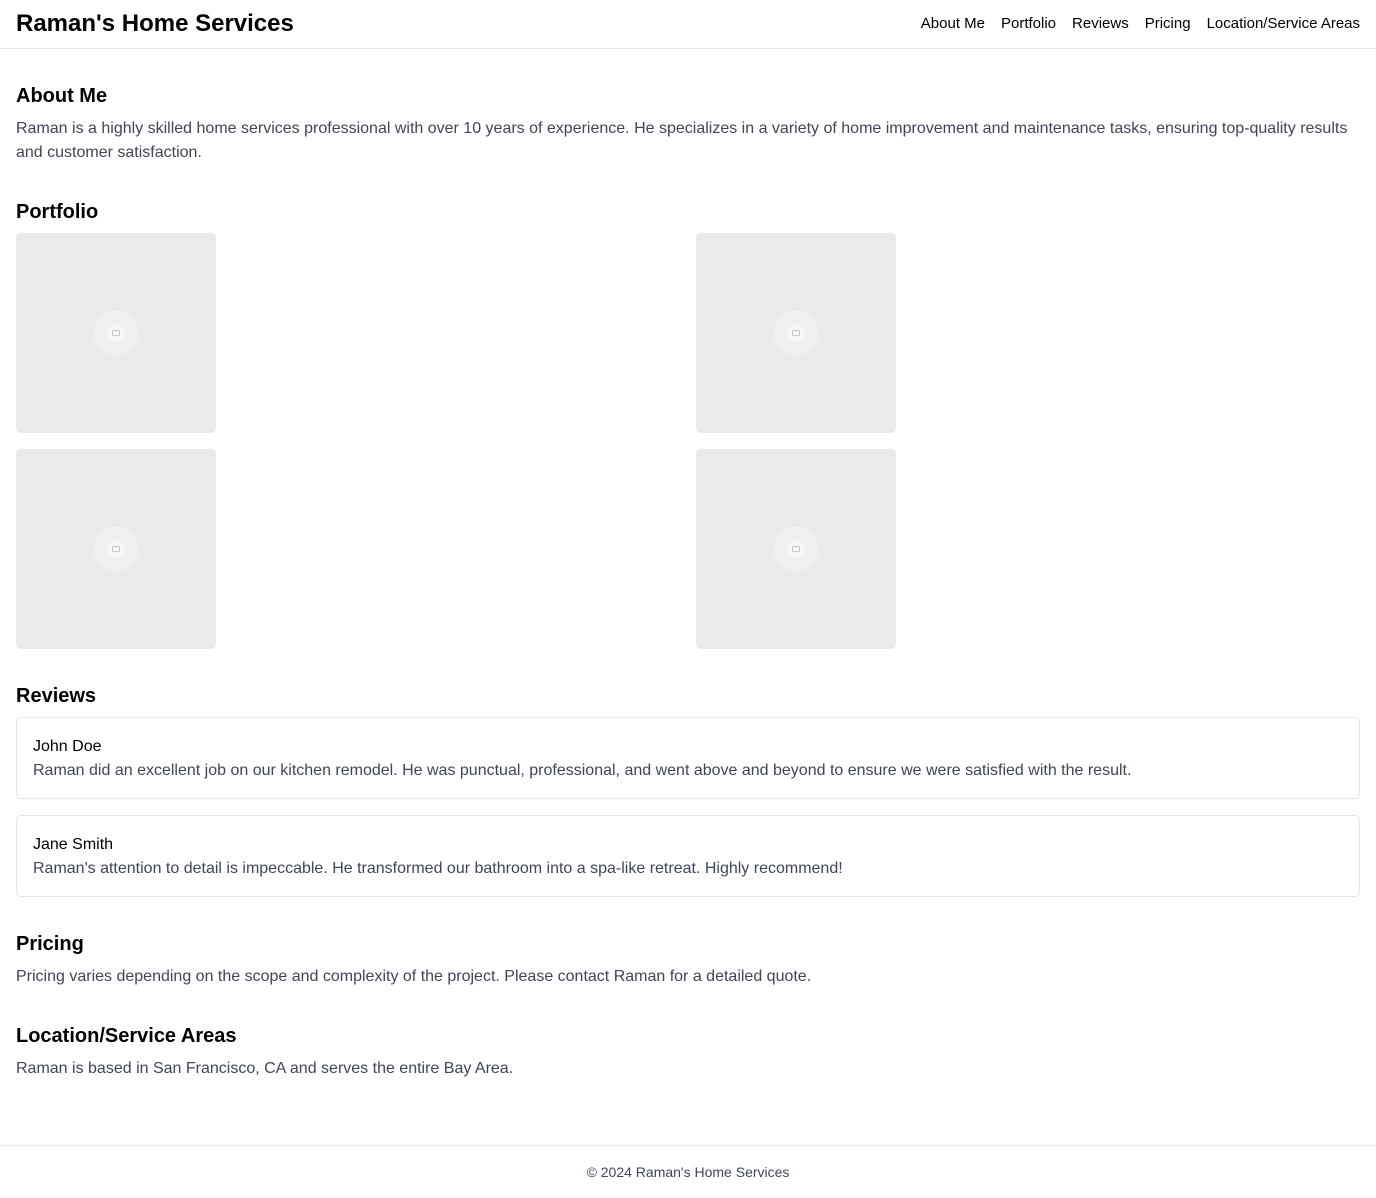 This screenshot has width=1376, height=1198. I want to click on nav-link-location: Location/Service Areas, so click(1283, 24).